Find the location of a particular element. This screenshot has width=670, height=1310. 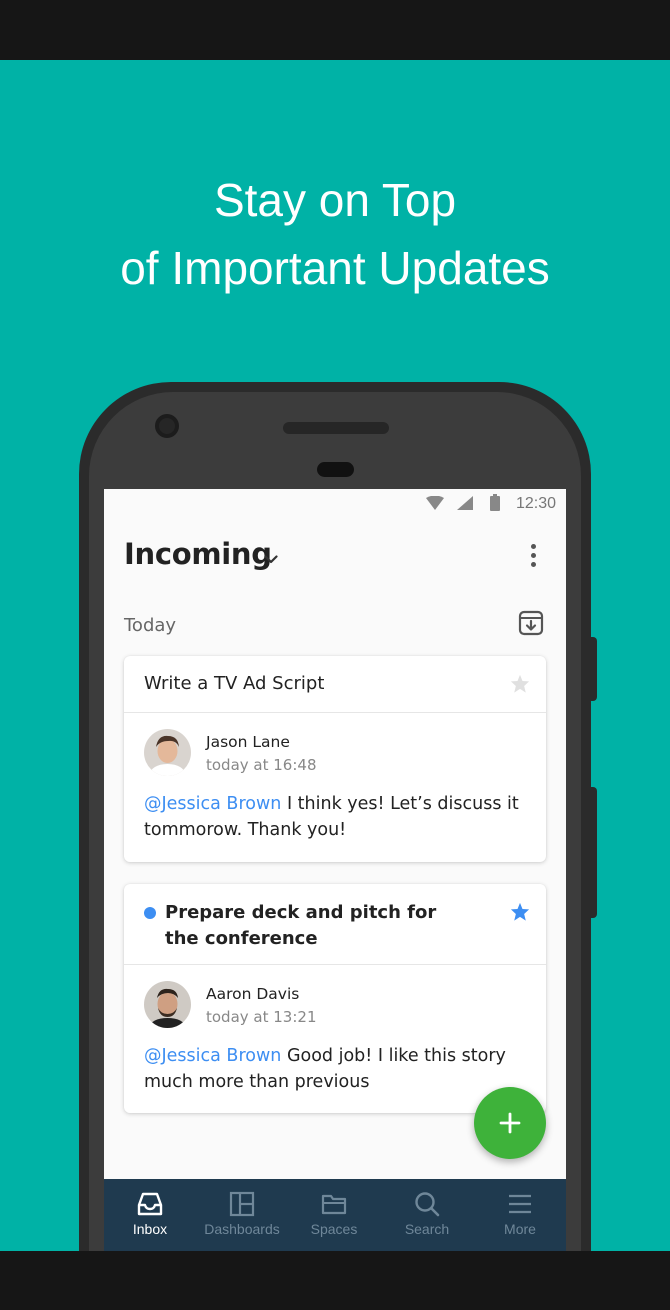

inbox-icon is located at coordinates (150, 1204).